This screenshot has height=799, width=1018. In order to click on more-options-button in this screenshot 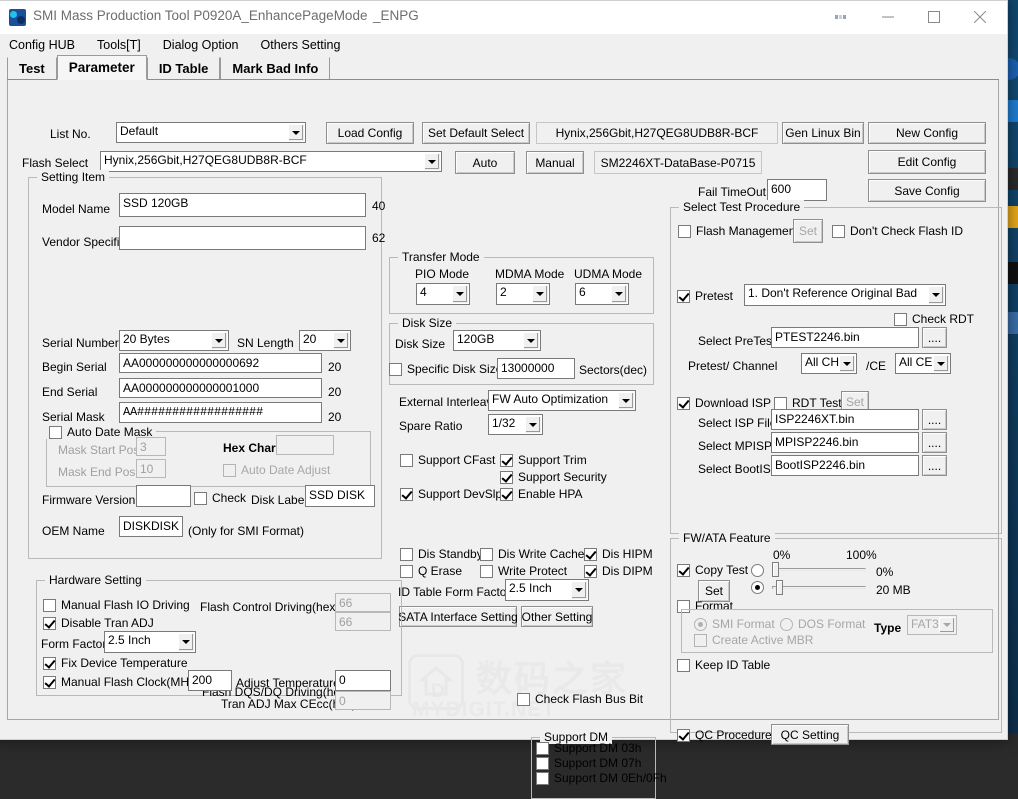, I will do `click(842, 17)`.